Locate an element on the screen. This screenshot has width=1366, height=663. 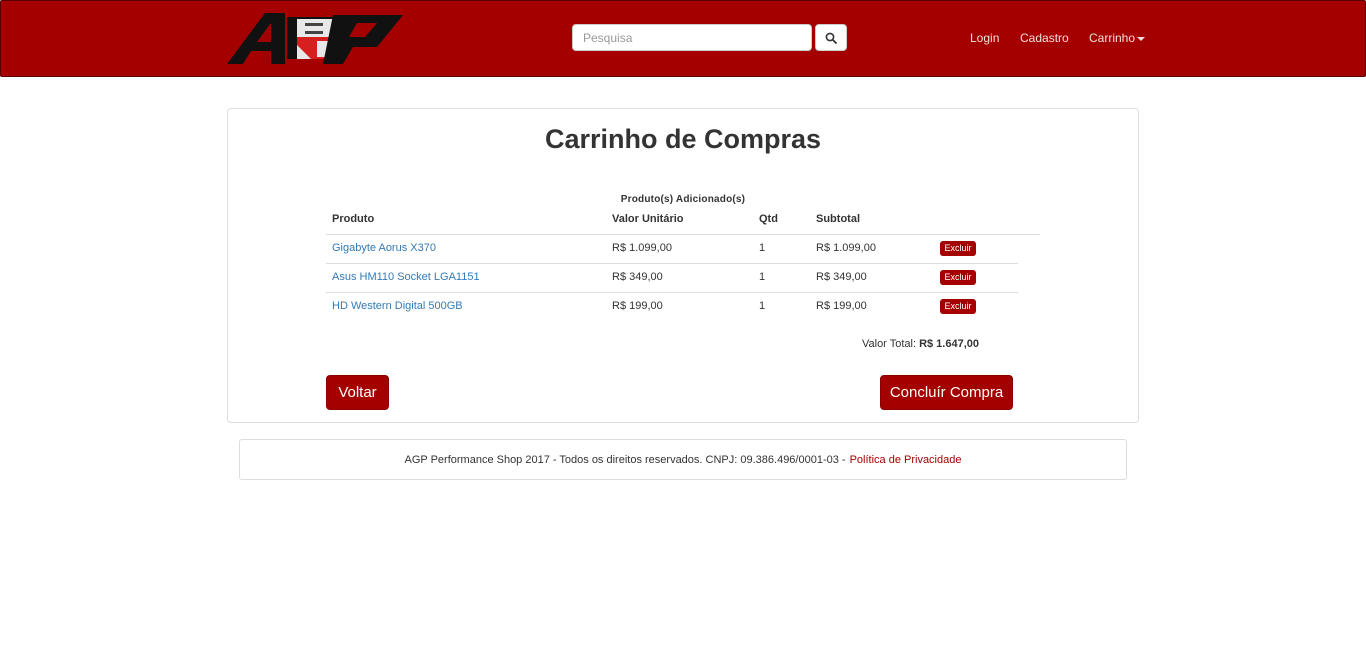
subtotal: R$ 199,00 is located at coordinates (841, 306).